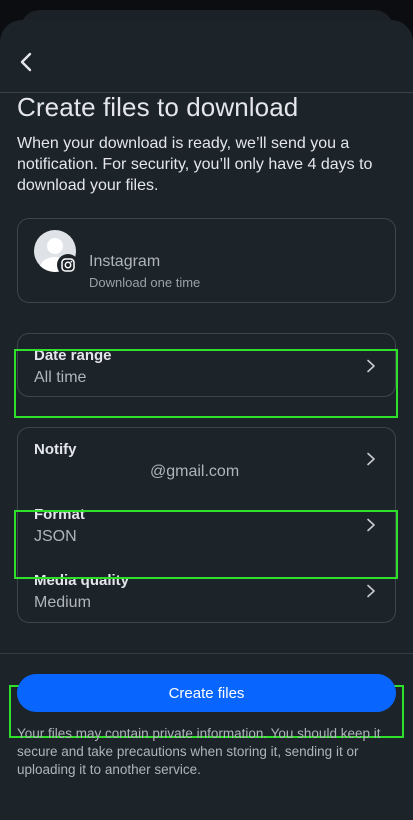 Image resolution: width=413 pixels, height=820 pixels. Describe the element at coordinates (206, 365) in the screenshot. I see `date-range-card: Date range All time` at that location.